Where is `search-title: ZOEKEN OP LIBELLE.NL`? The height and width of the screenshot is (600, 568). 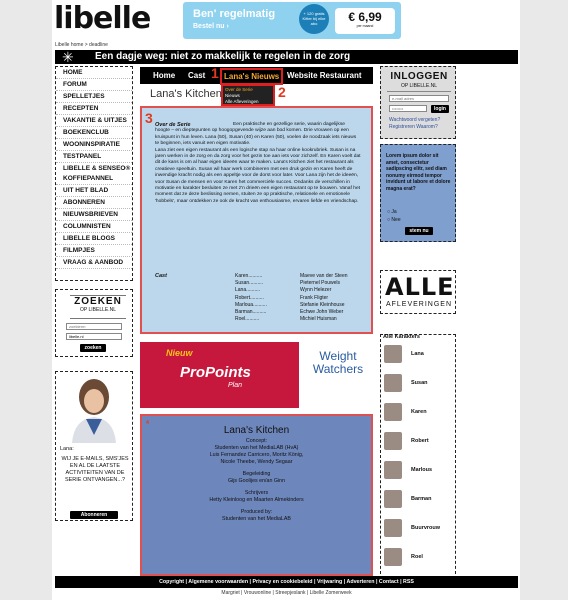 search-title: ZOEKEN OP LIBELLE.NL is located at coordinates (98, 307).